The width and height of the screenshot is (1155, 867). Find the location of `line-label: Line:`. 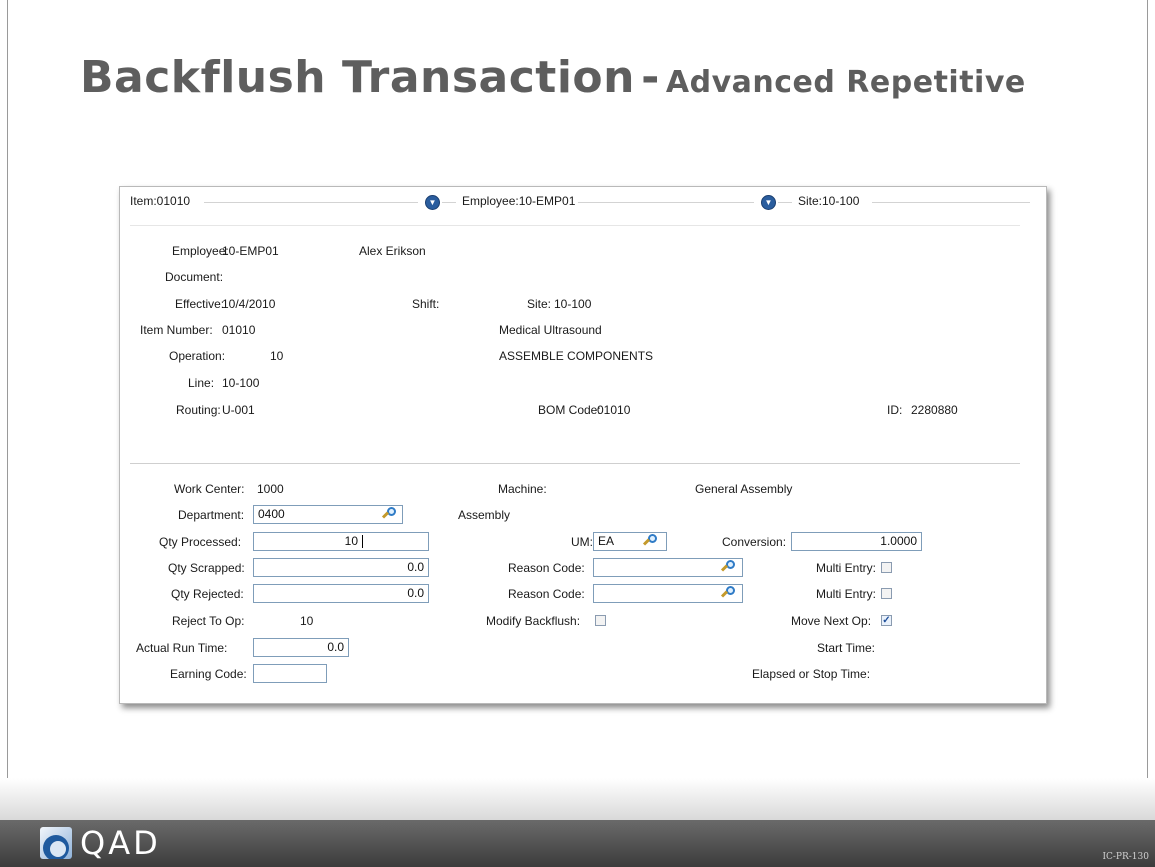

line-label: Line: is located at coordinates (201, 383).